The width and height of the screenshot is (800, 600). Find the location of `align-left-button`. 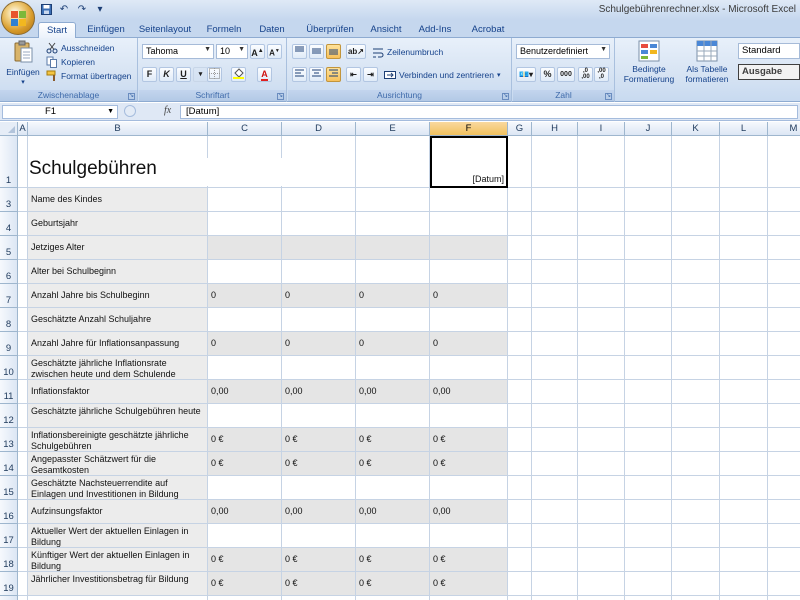

align-left-button is located at coordinates (299, 74).